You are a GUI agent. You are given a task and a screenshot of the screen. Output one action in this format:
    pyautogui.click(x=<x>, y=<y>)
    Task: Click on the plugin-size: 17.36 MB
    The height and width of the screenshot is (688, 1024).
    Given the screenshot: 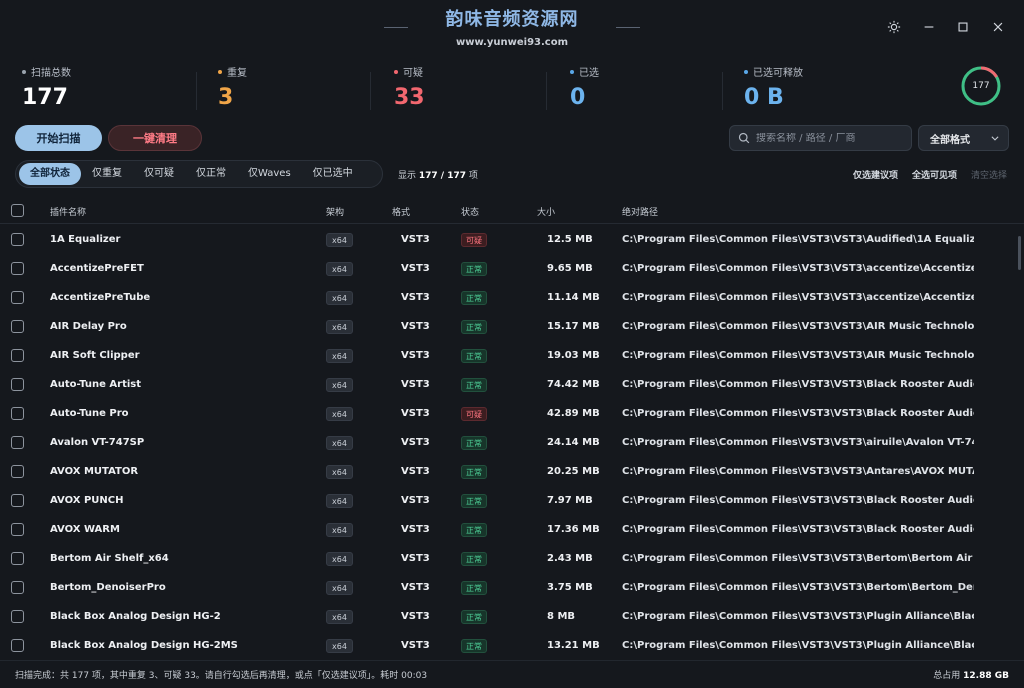 What is the action you would take?
    pyautogui.click(x=573, y=529)
    